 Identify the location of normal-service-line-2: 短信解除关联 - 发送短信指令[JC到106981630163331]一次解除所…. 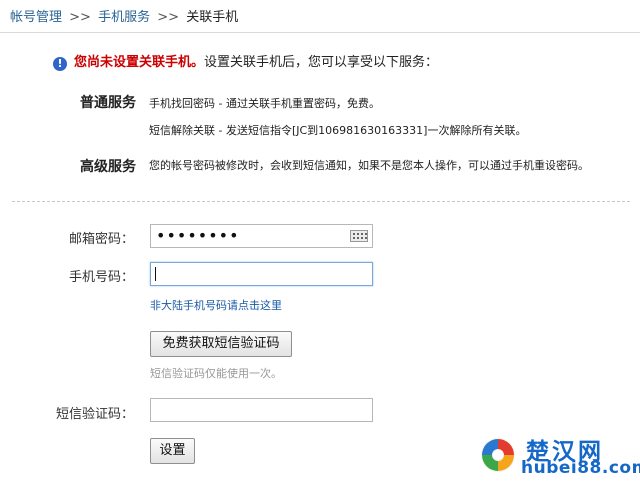
(338, 130).